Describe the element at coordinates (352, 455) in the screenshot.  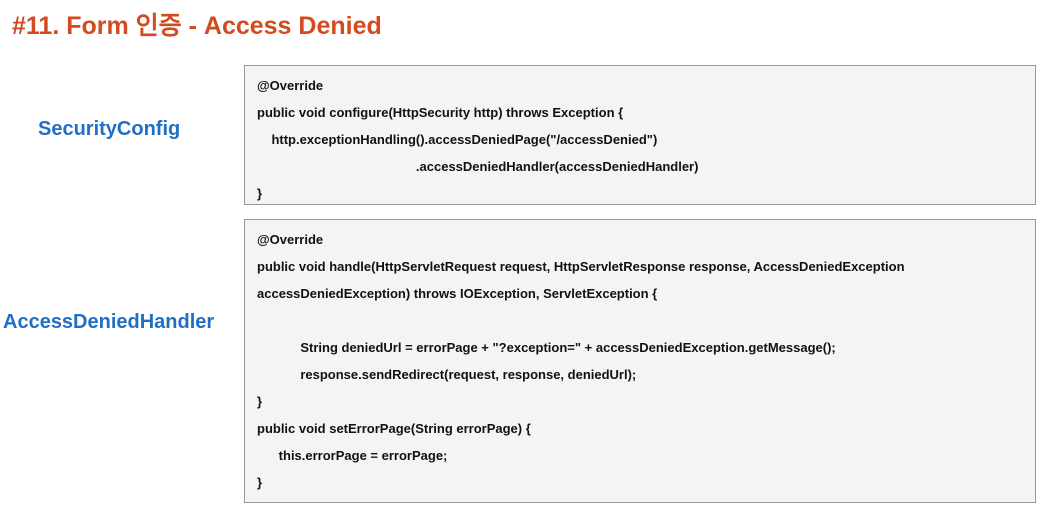
I see `code-line: this.errorPage = errorPage;` at that location.